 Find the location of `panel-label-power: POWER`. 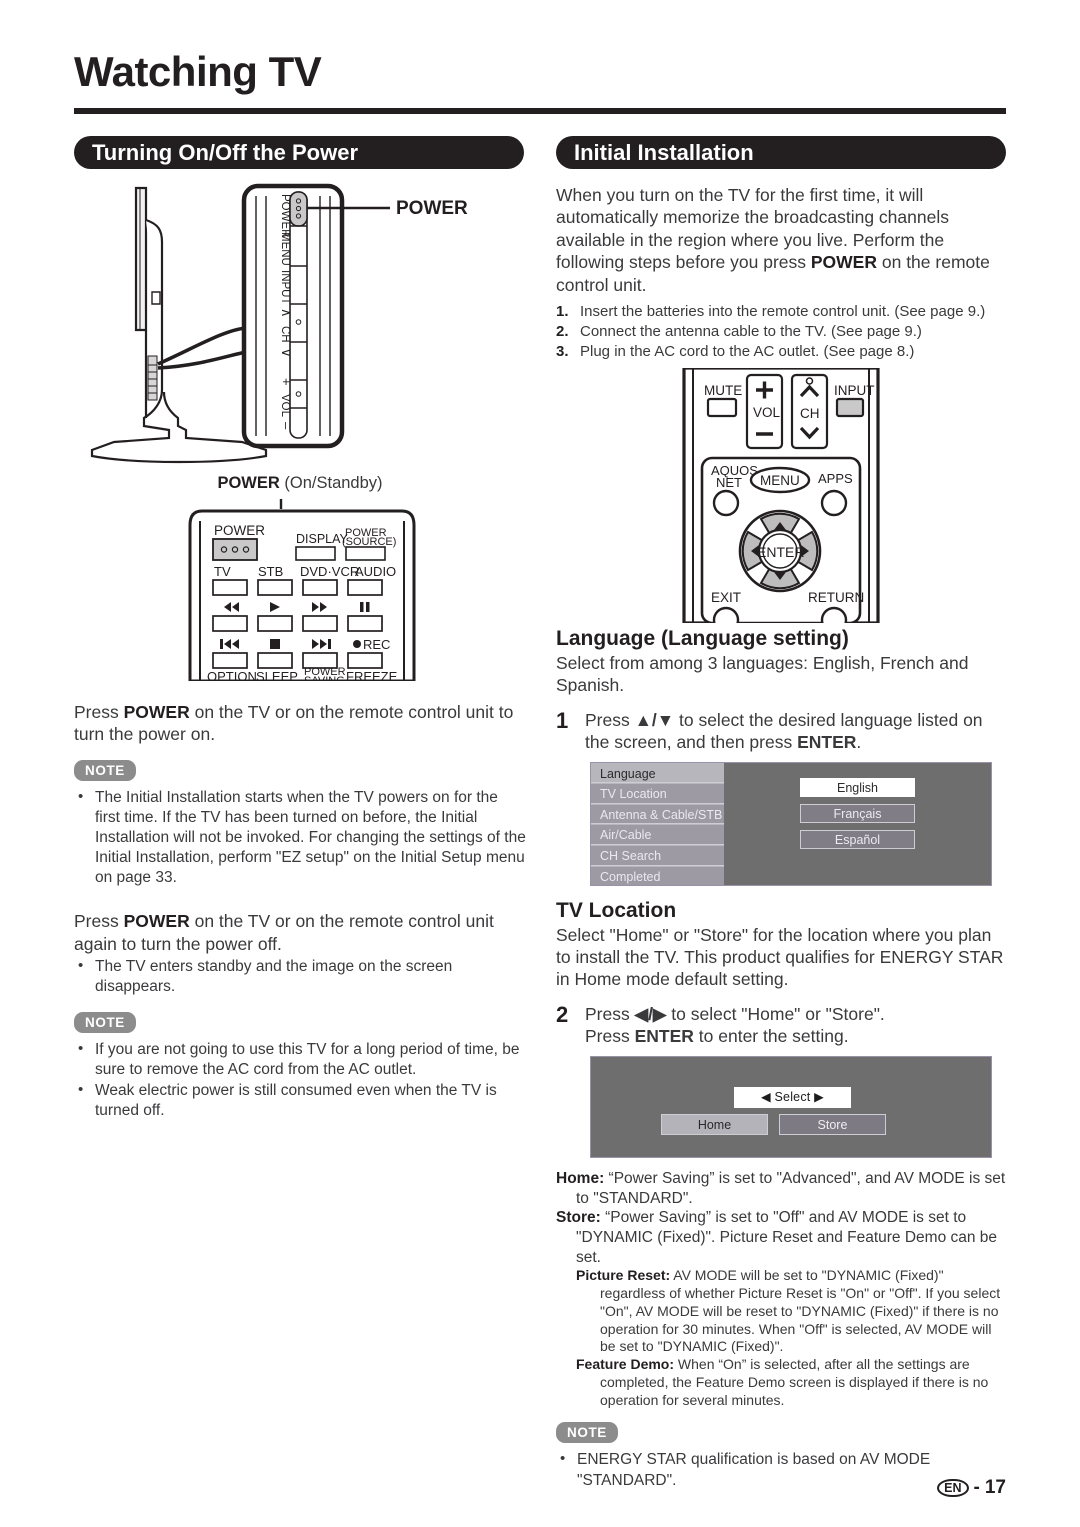

panel-label-power: POWER is located at coordinates (285, 215).